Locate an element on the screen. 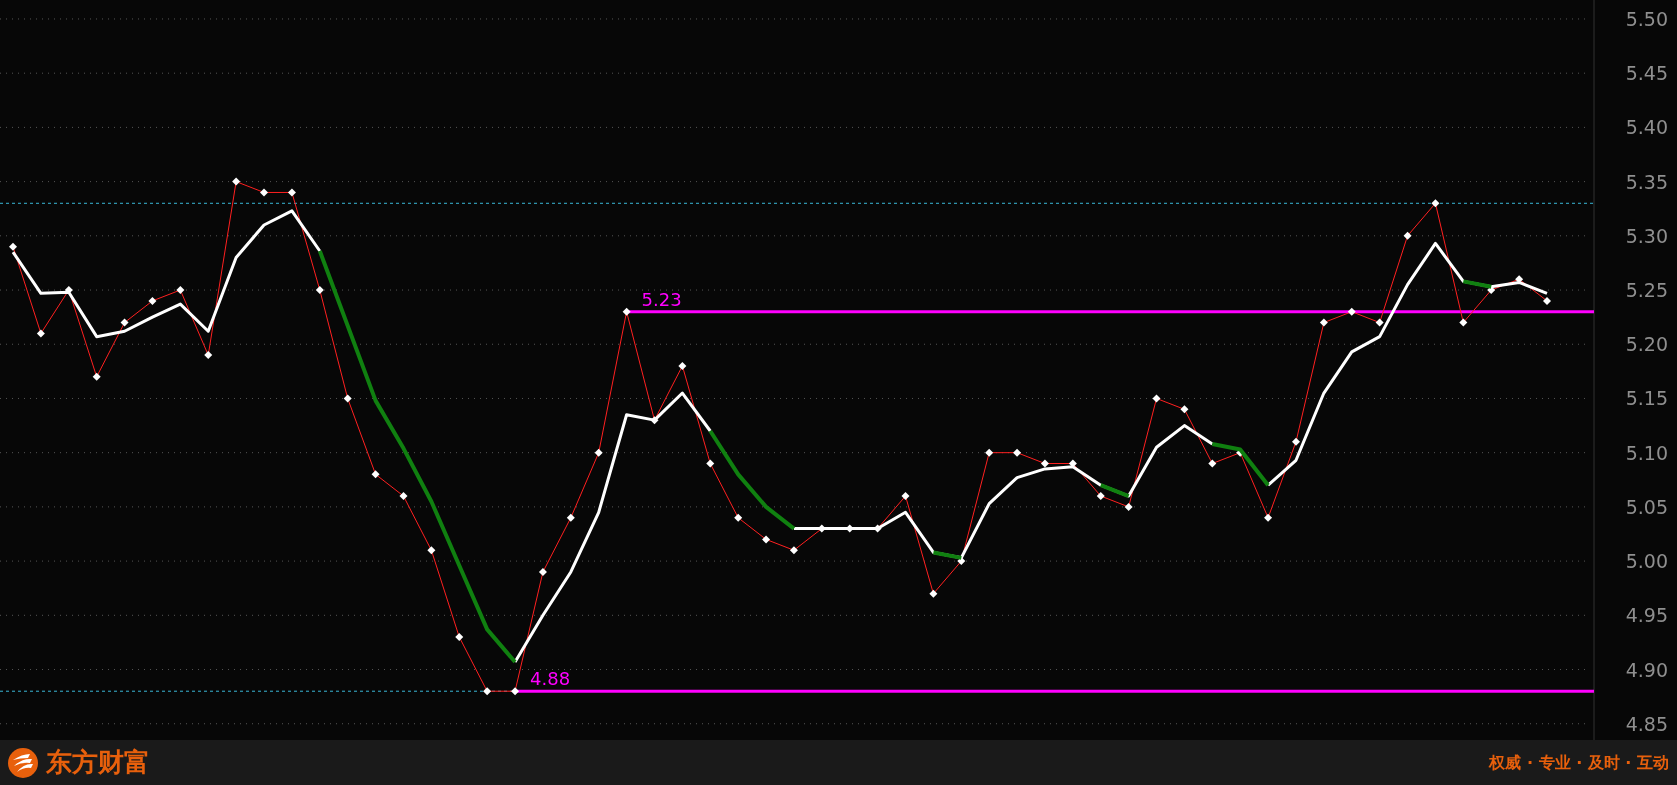  axis-tick-label: 4.90 is located at coordinates (1646, 669).